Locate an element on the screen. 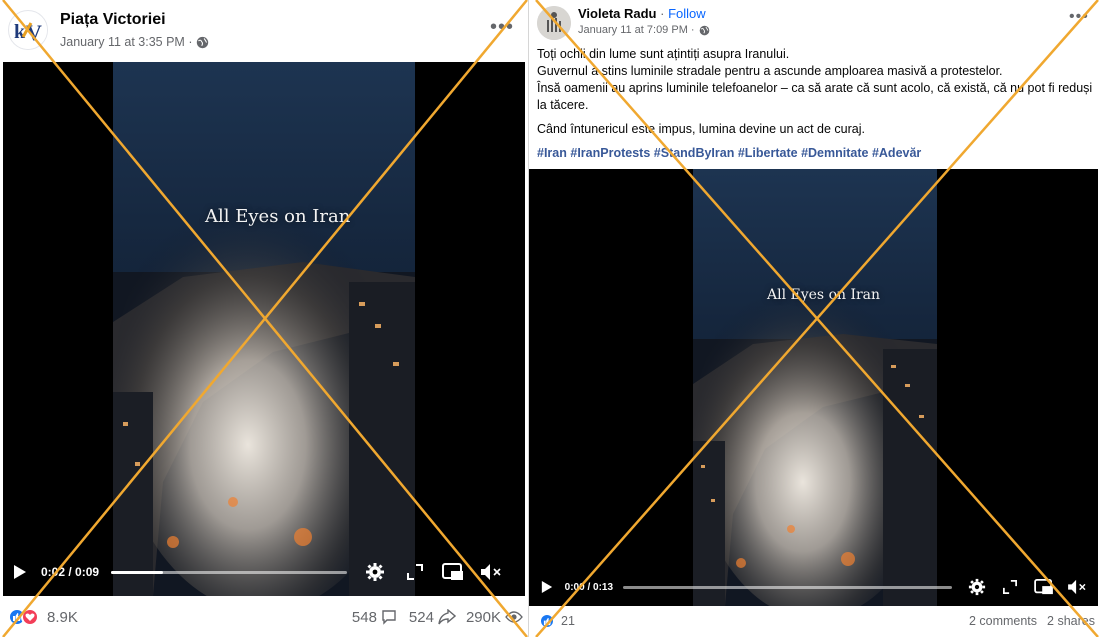  post-timestamp: January 11 at 7:09 PM · is located at coordinates (636, 30).